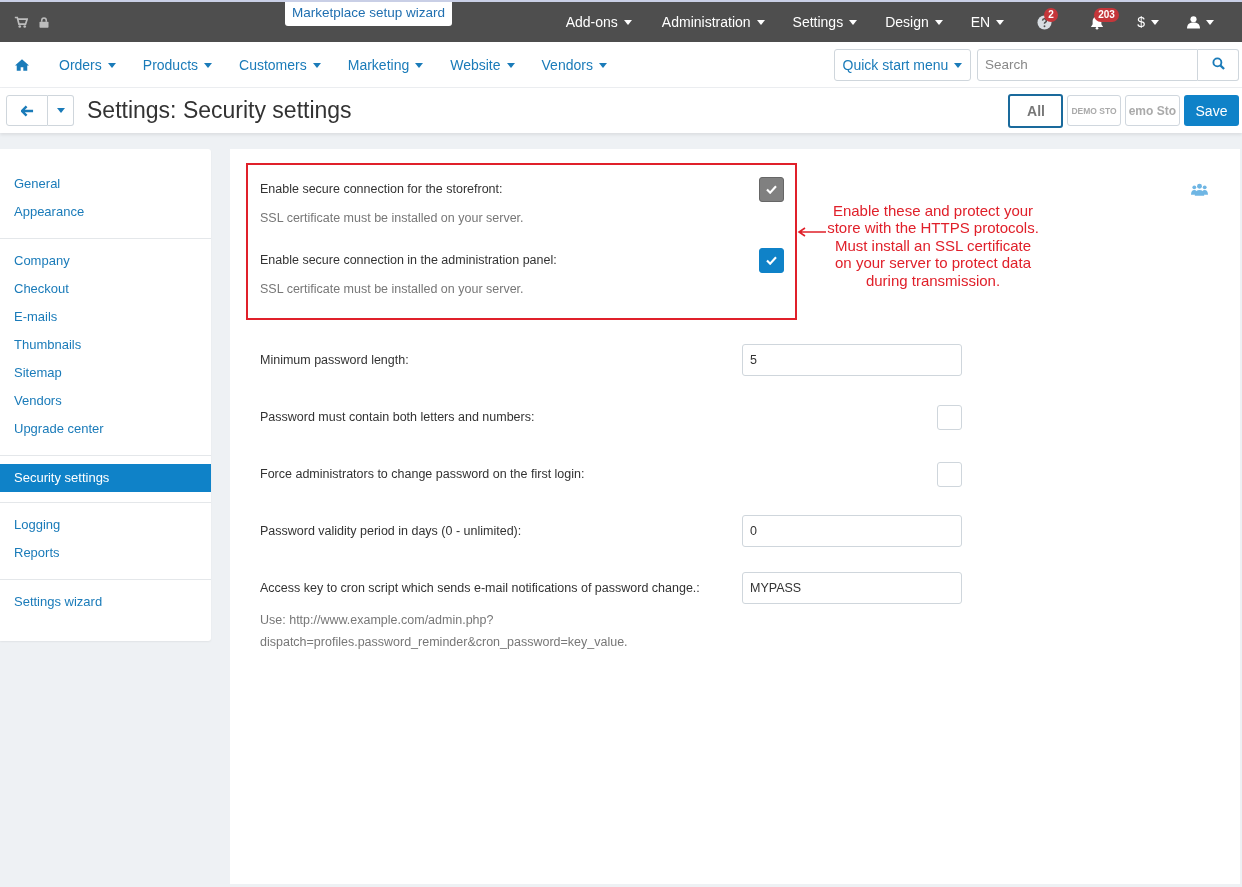  What do you see at coordinates (422, 474) in the screenshot?
I see `setting-label: Force administrators to change password on the first login:` at bounding box center [422, 474].